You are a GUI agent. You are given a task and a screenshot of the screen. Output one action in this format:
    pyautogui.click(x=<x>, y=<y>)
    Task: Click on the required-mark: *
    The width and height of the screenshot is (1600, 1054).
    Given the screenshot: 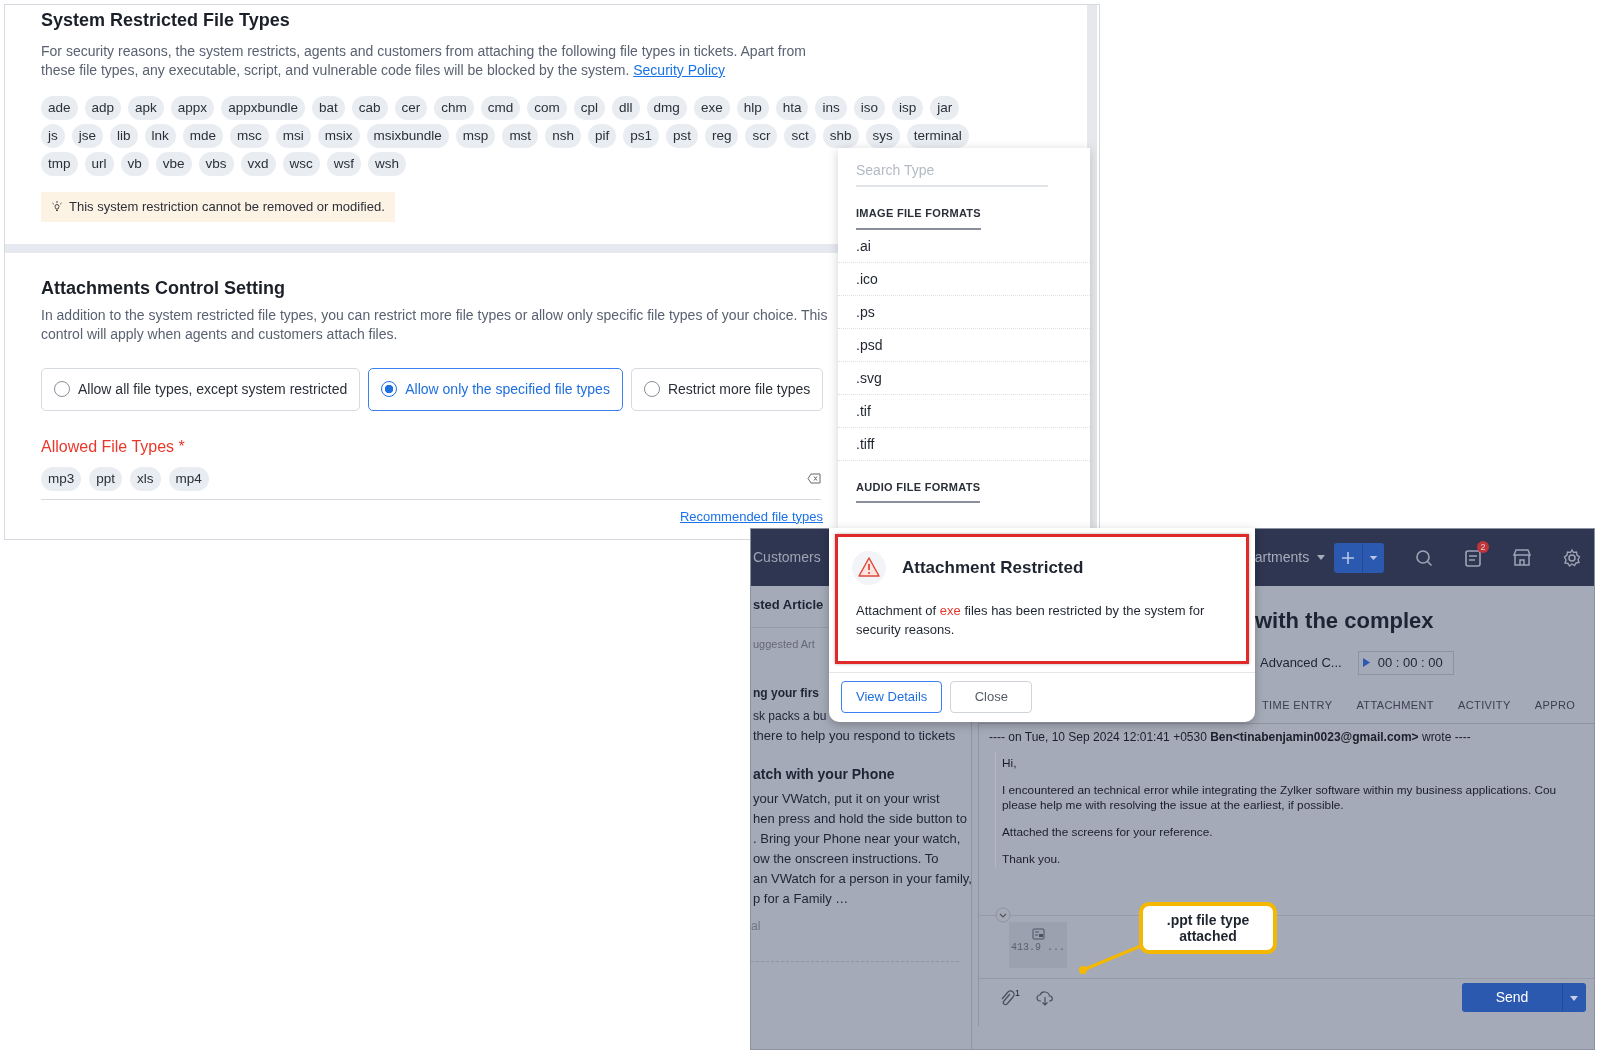 What is the action you would take?
    pyautogui.click(x=181, y=446)
    